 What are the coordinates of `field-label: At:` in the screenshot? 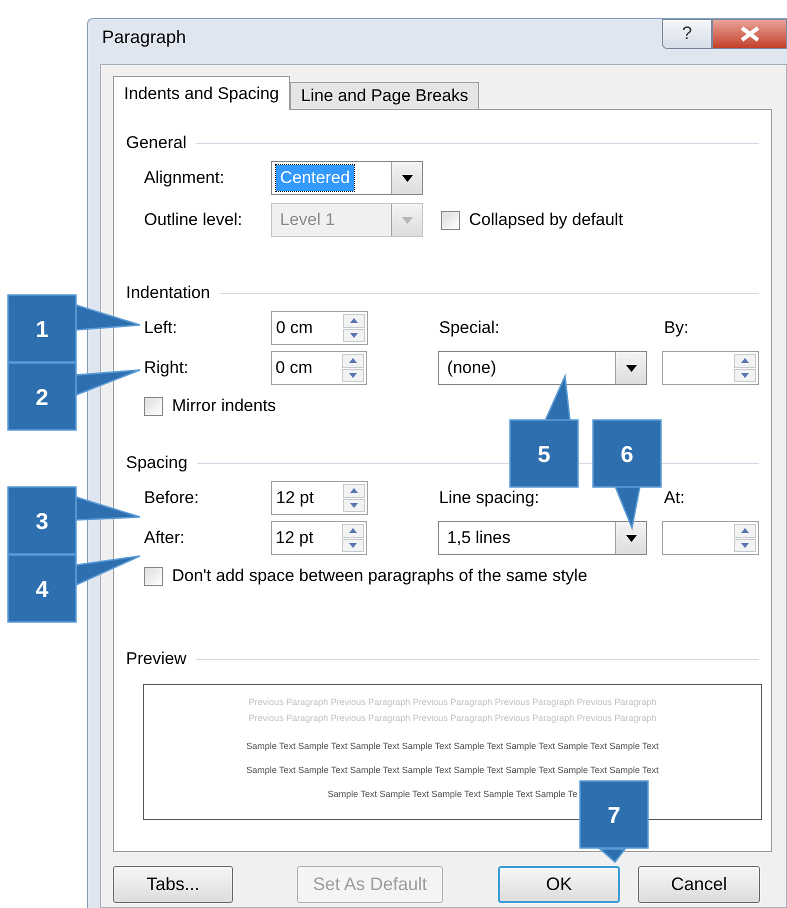 It's located at (675, 498).